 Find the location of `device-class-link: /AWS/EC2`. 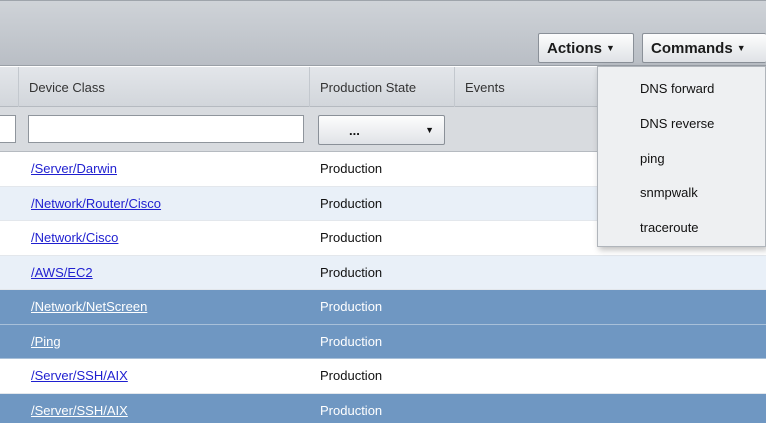

device-class-link: /AWS/EC2 is located at coordinates (62, 272).